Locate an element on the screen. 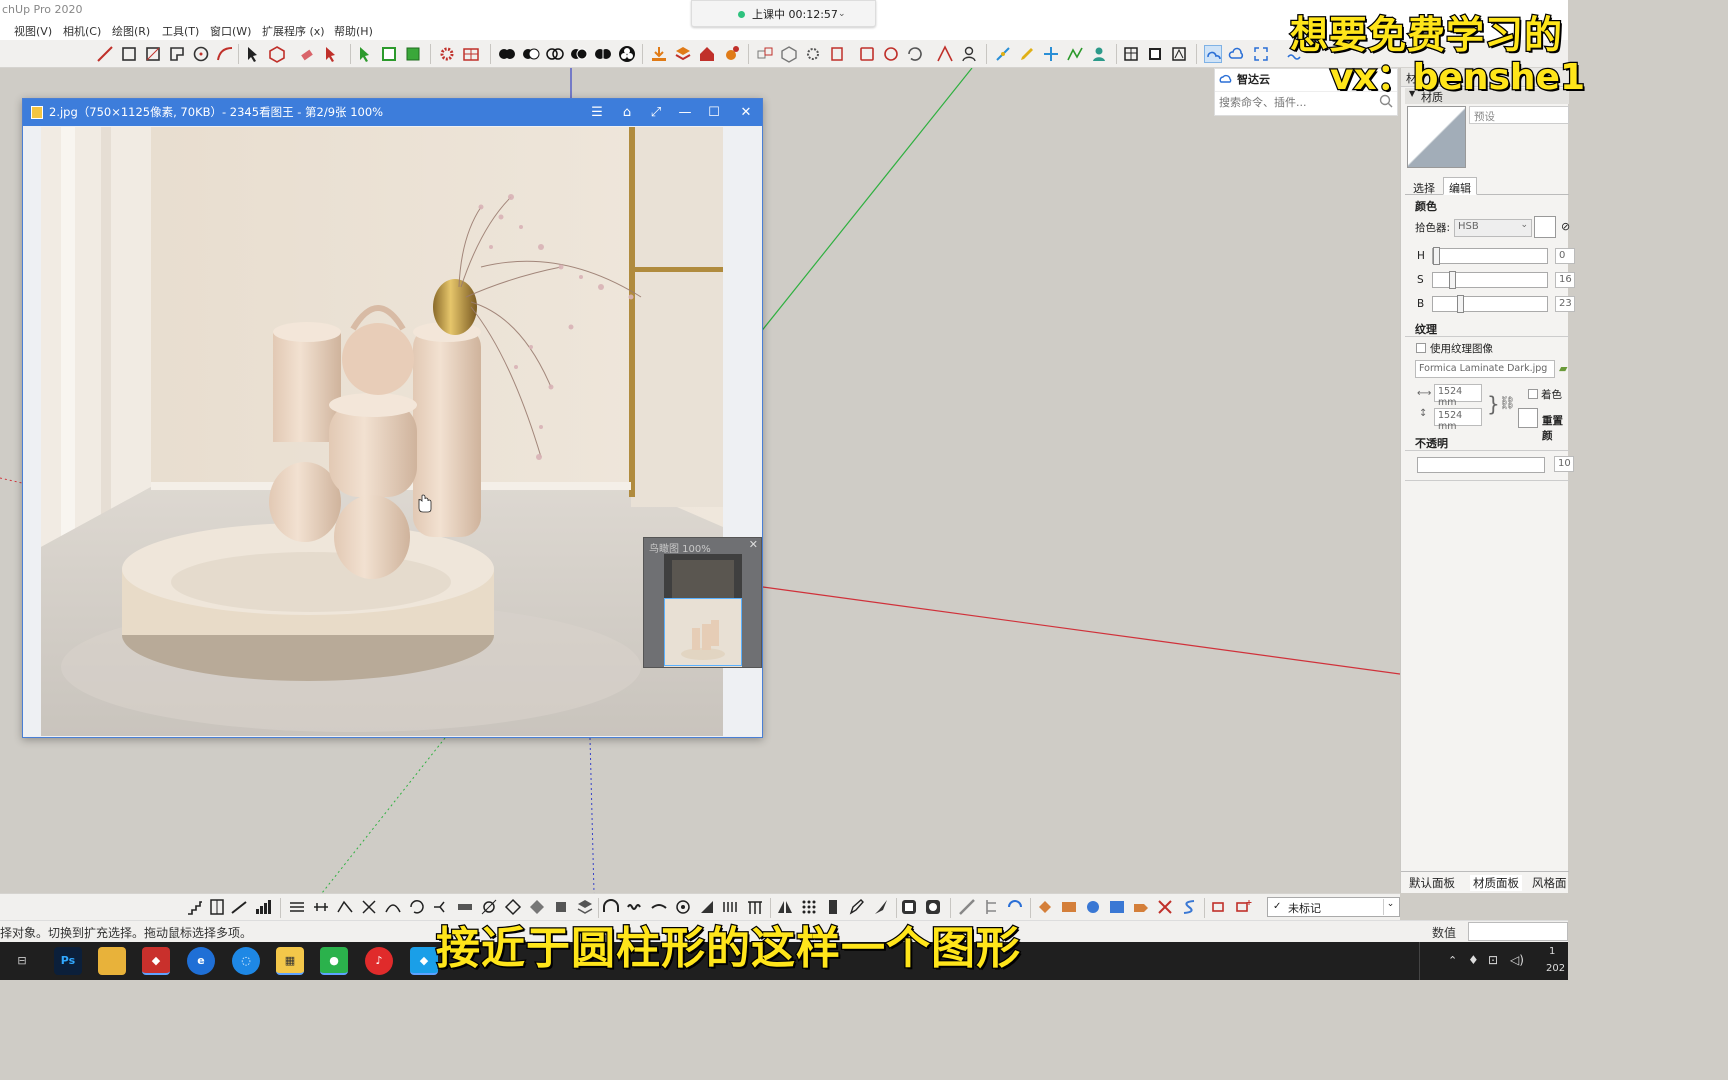 The height and width of the screenshot is (1080, 1728). taskbar-edge-icon: ◌ is located at coordinates (246, 961).